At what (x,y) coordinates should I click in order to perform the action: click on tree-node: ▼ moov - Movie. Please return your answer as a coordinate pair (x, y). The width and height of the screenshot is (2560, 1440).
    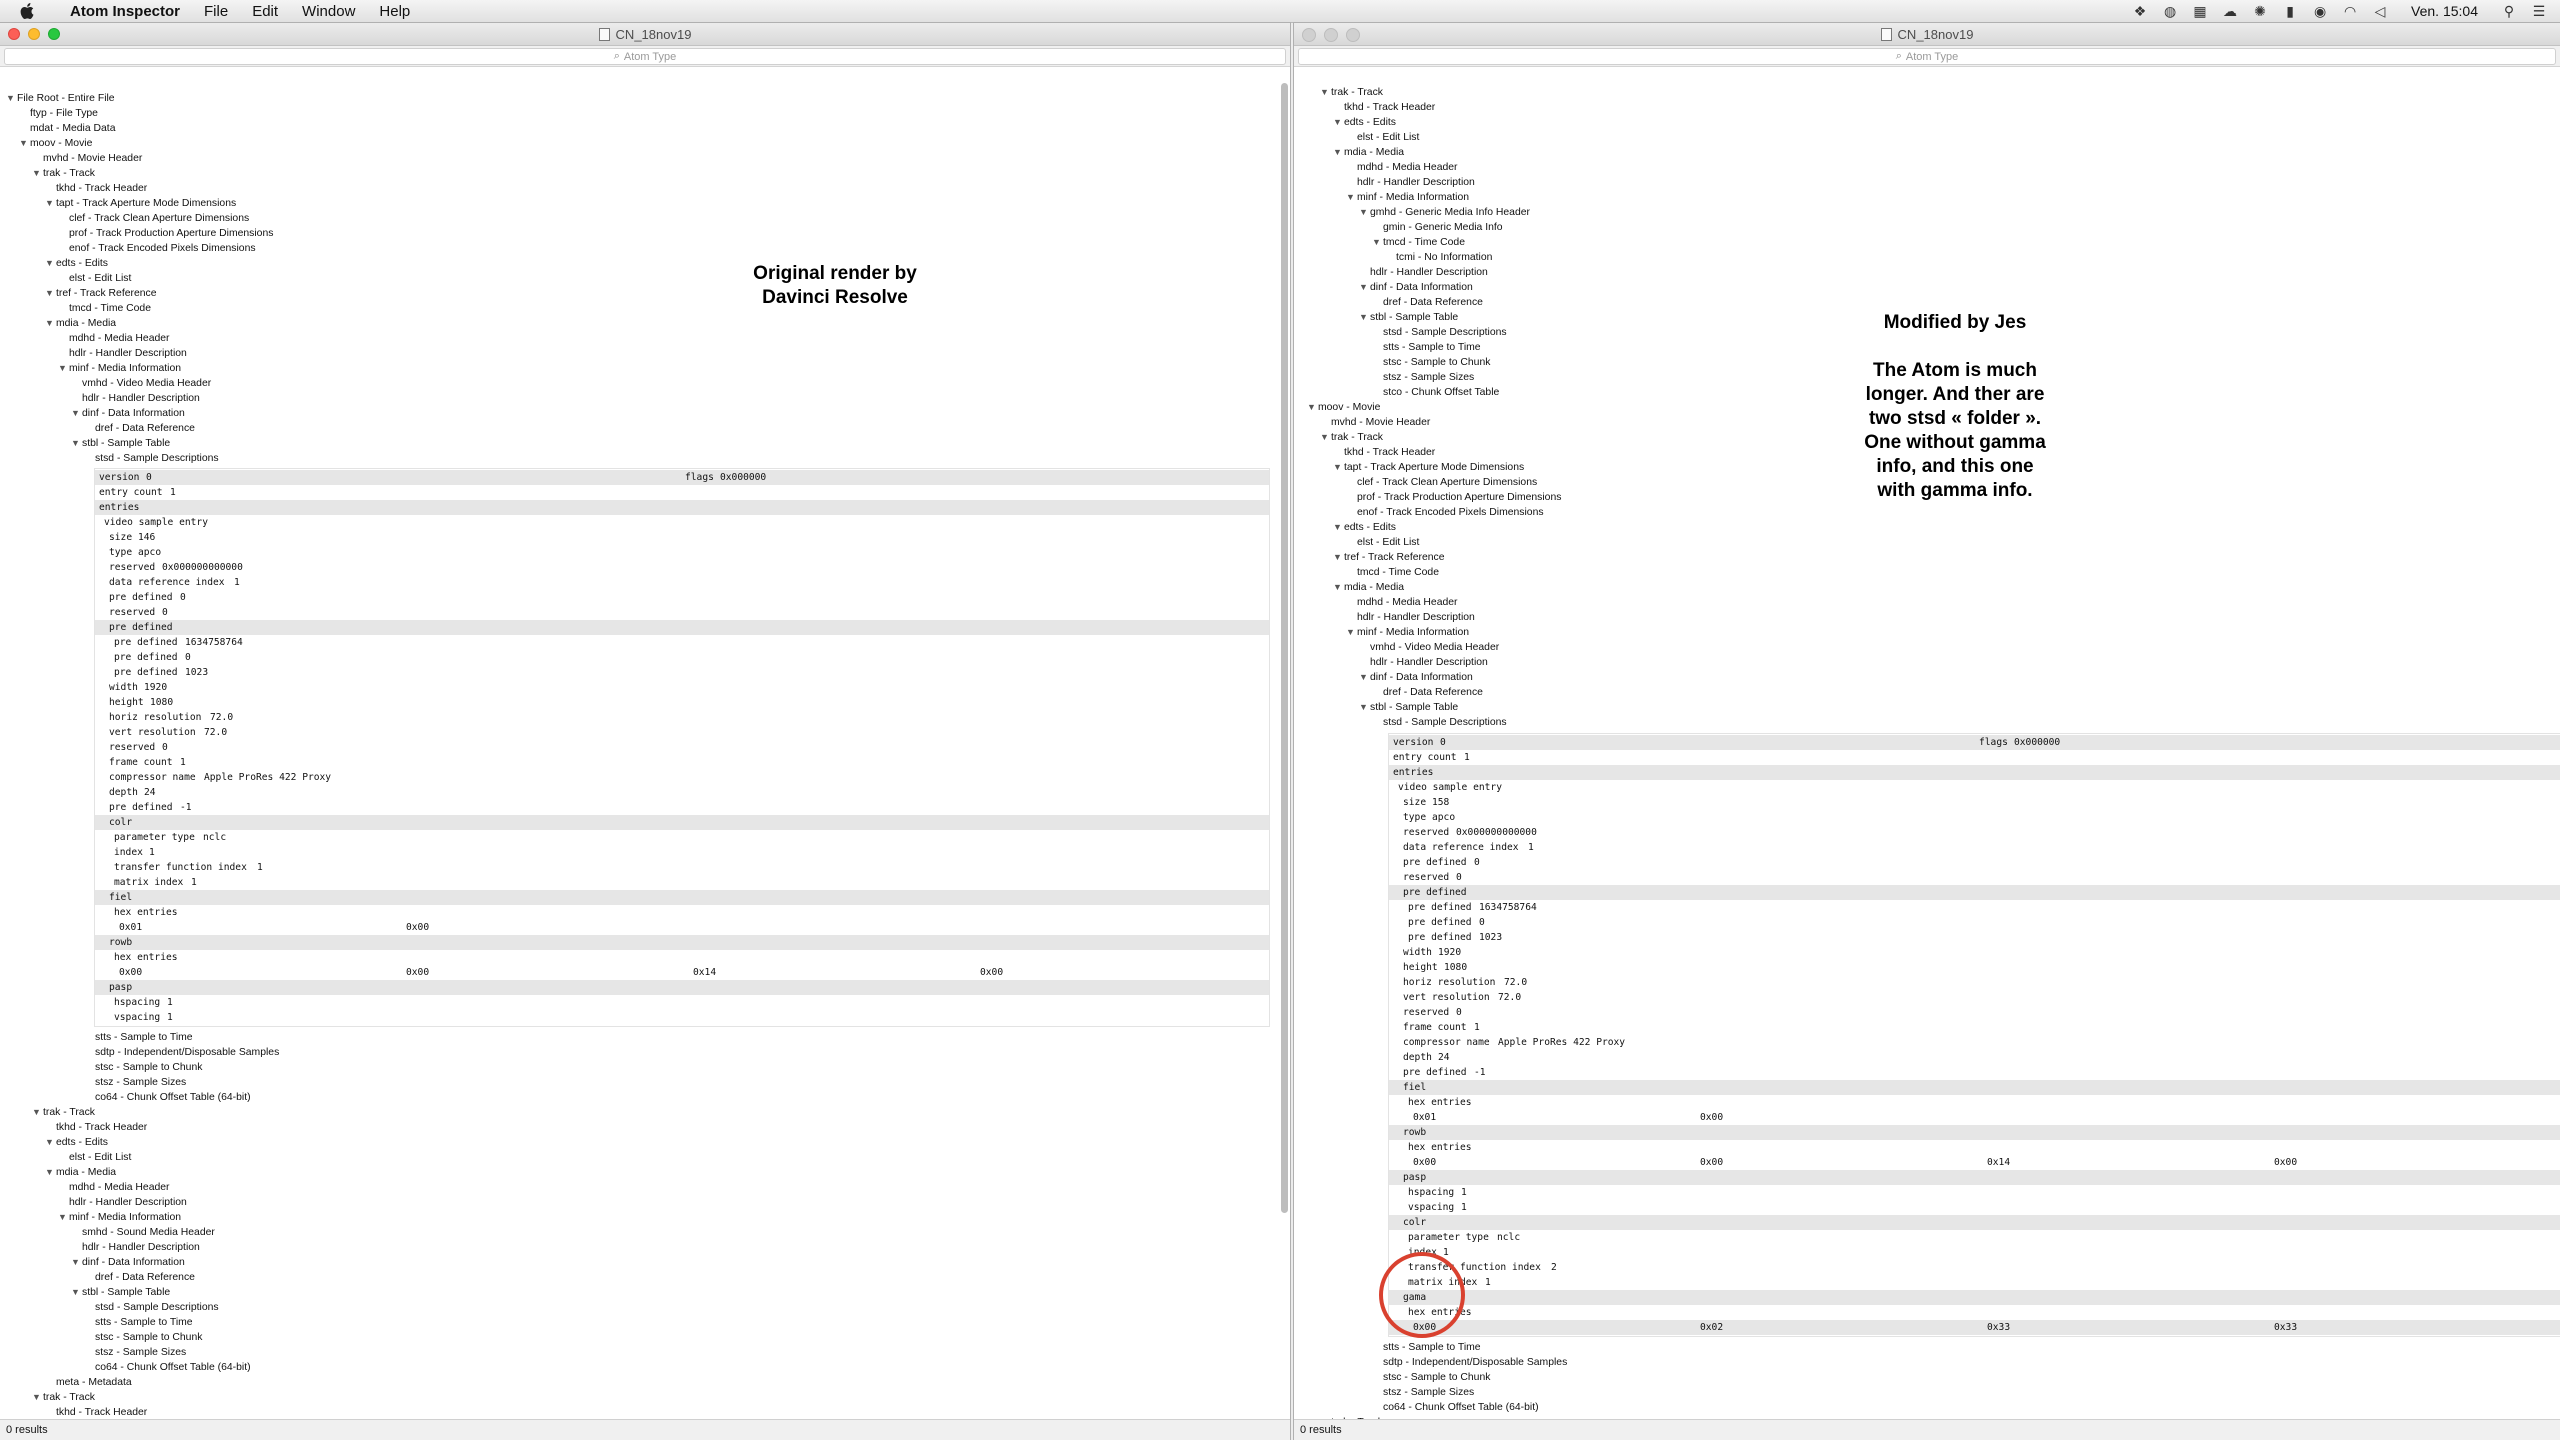
    Looking at the image, I should click on (1343, 407).